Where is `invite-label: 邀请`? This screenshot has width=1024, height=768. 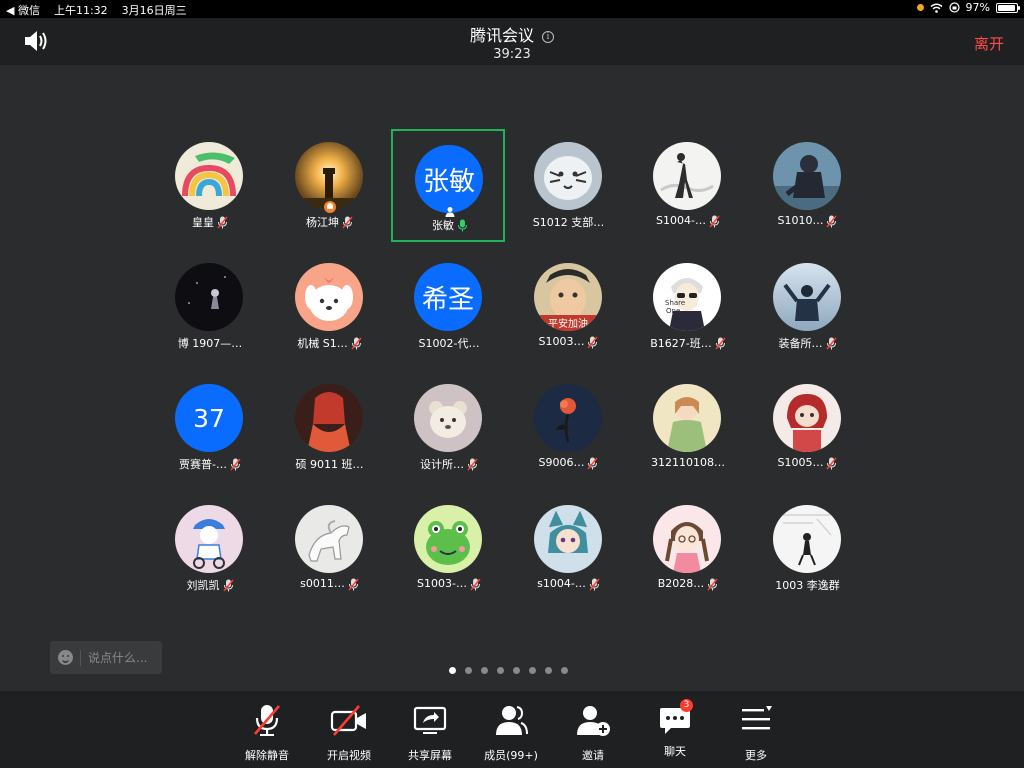
invite-label: 邀请 is located at coordinates (593, 755).